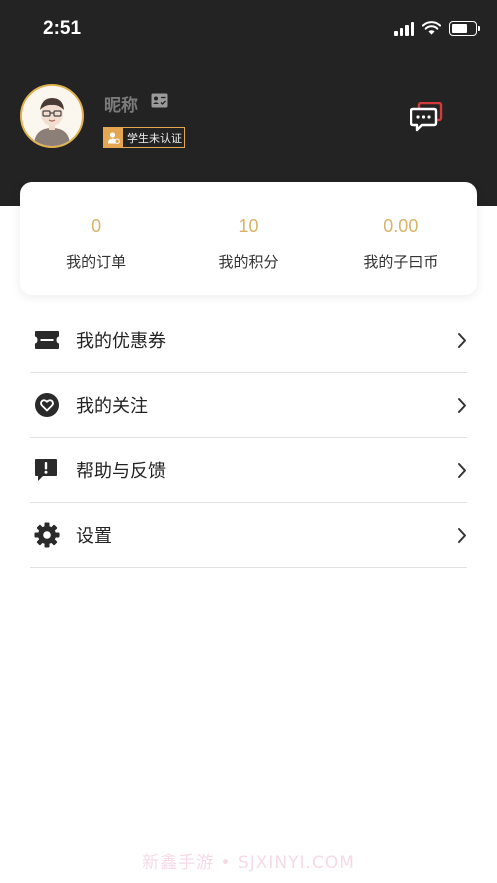  I want to click on gear-icon, so click(52, 535).